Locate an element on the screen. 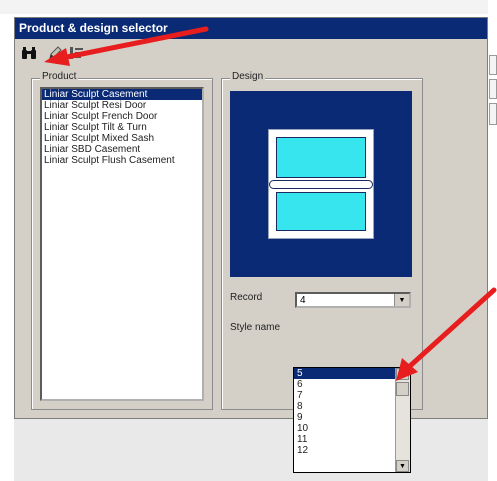 The height and width of the screenshot is (481, 497). design-preview is located at coordinates (321, 184).